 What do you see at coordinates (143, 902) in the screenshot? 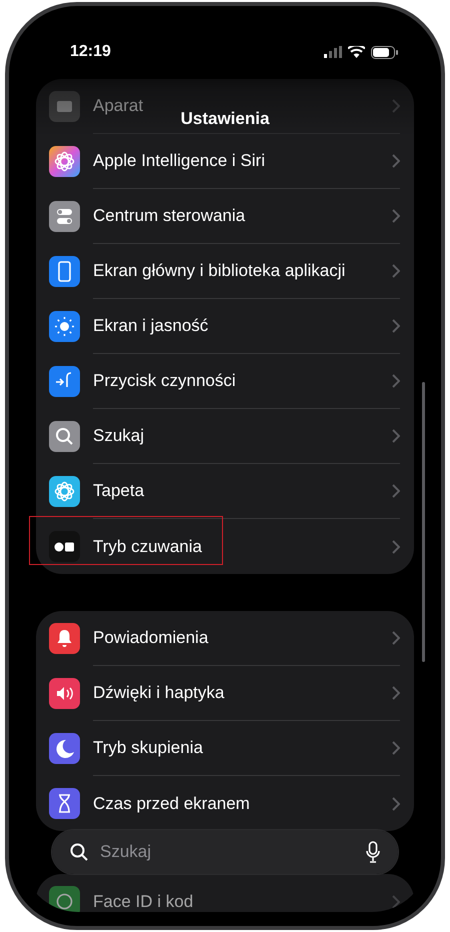
I see `row-label: Face ID i kod` at bounding box center [143, 902].